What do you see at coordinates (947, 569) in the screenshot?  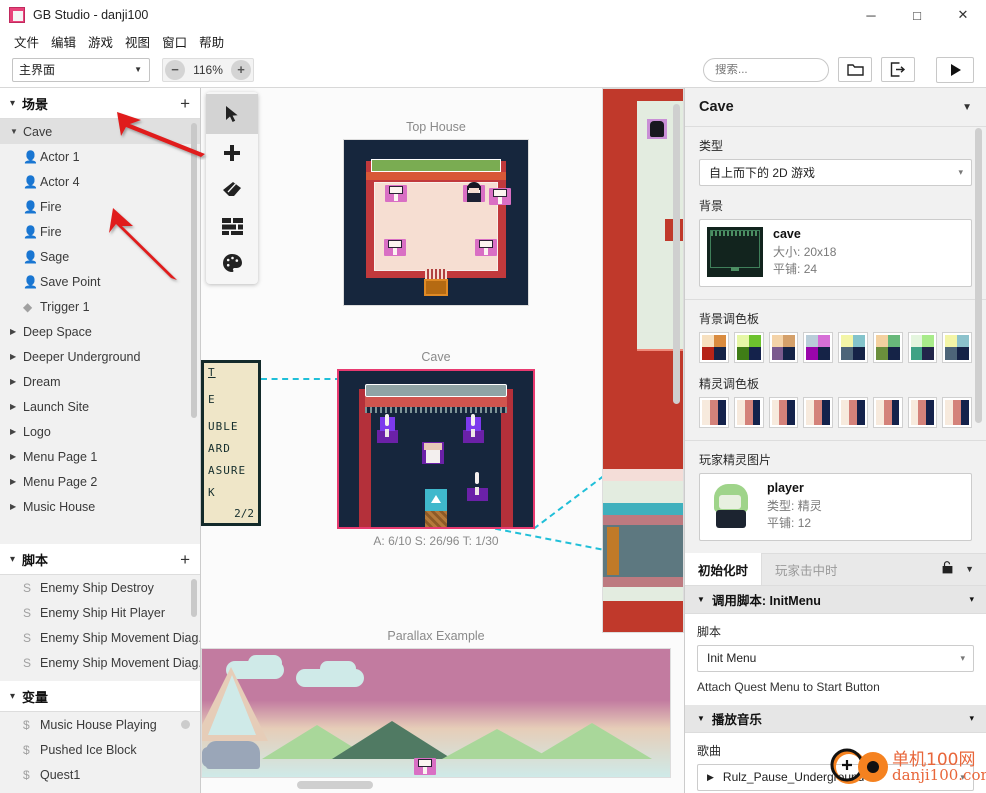 I see `lock-icon` at bounding box center [947, 569].